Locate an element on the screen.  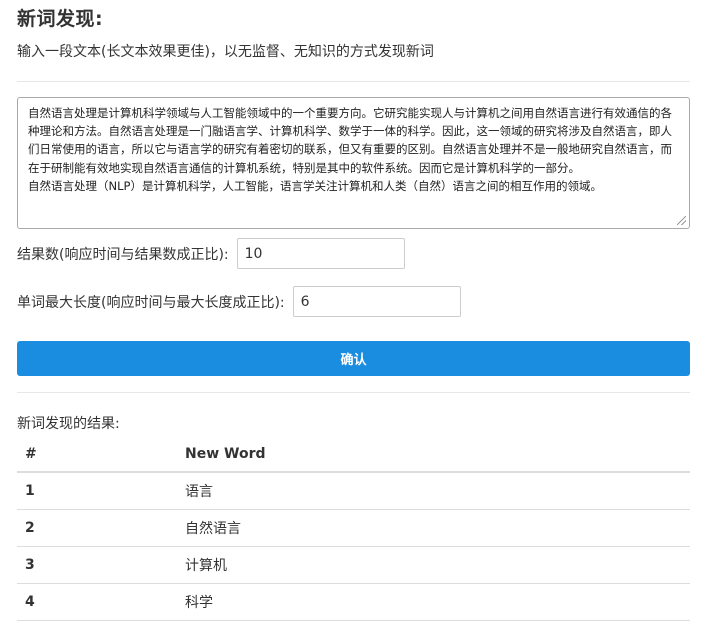
row-word: 自然语言 is located at coordinates (433, 528).